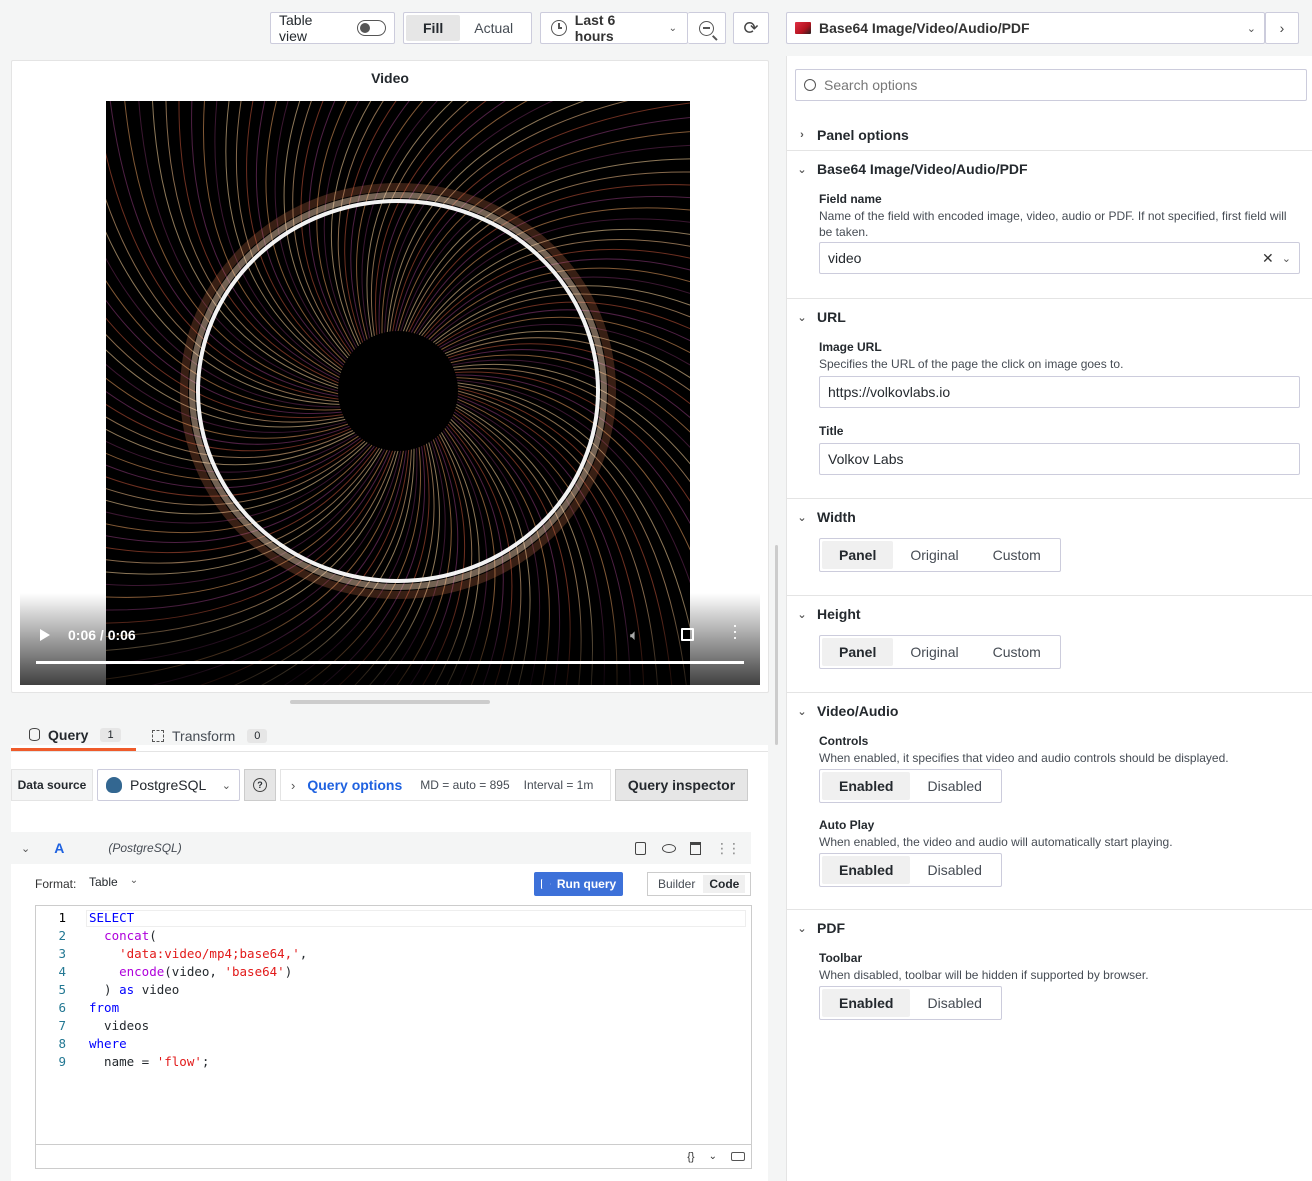 The image size is (1312, 1181). What do you see at coordinates (145, 848) in the screenshot?
I see `query-datasource-name: (PostgreSQL)` at bounding box center [145, 848].